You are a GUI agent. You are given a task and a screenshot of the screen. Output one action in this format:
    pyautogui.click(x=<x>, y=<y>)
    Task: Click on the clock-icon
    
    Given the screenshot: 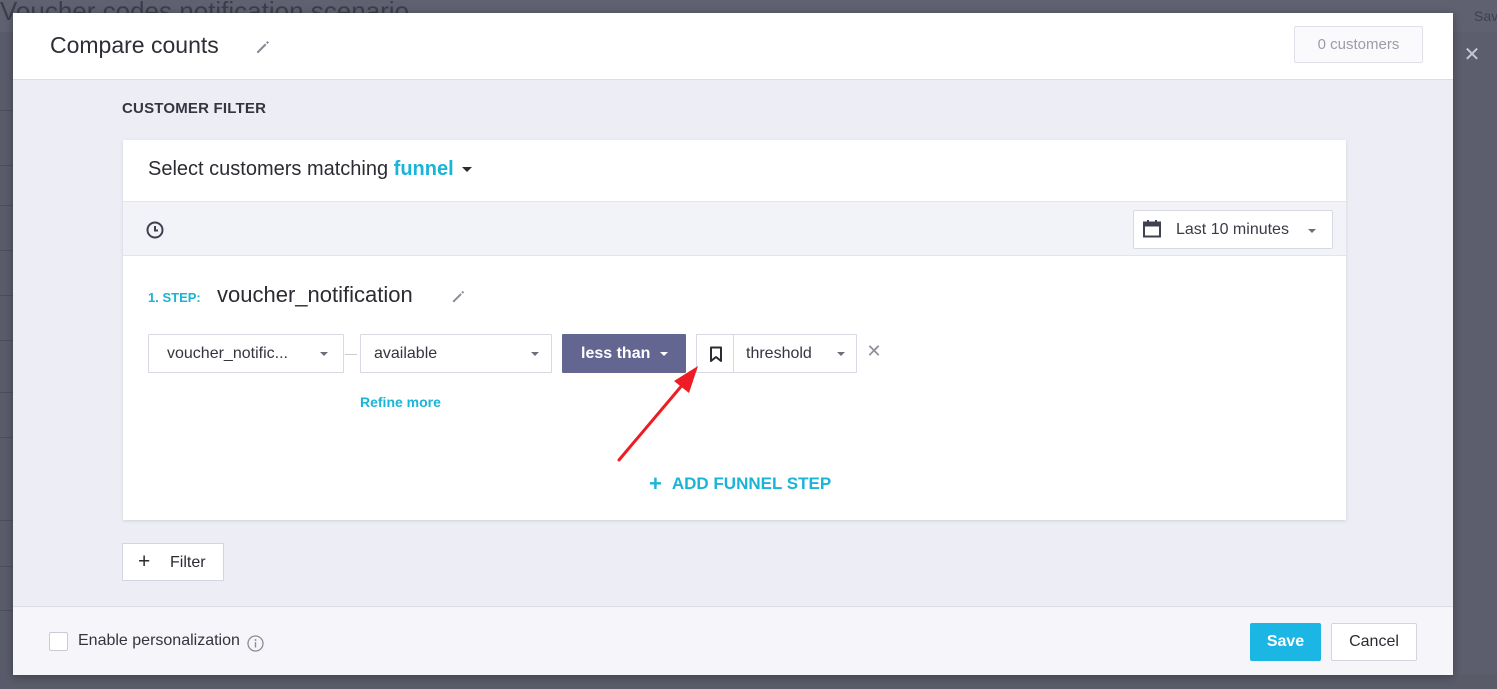 What is the action you would take?
    pyautogui.click(x=155, y=230)
    